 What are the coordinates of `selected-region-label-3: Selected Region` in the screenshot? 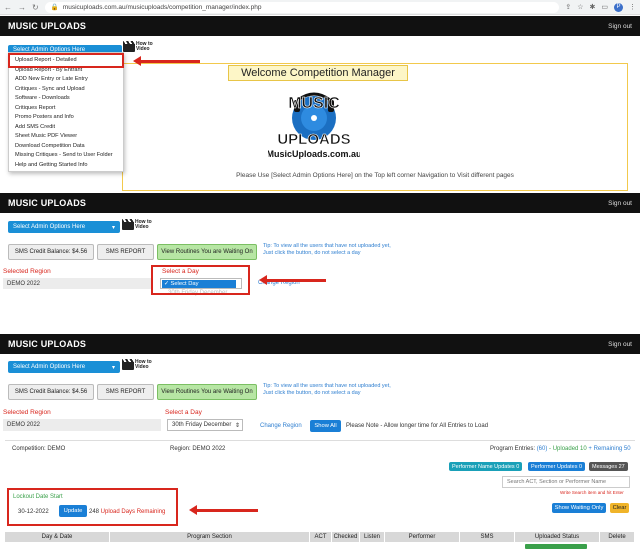 It's located at (27, 412).